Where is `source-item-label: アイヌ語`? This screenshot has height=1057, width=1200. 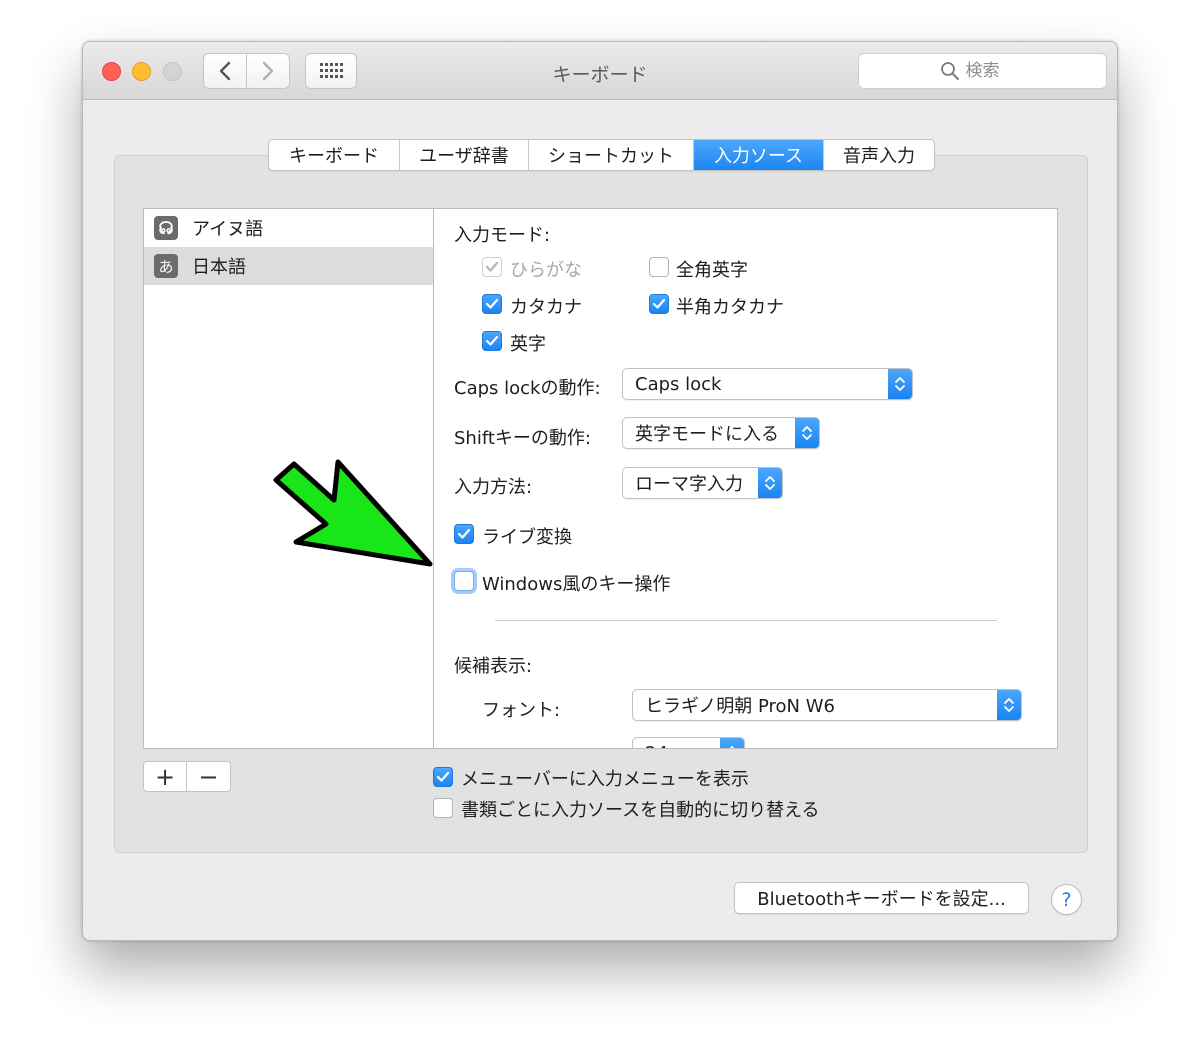 source-item-label: アイヌ語 is located at coordinates (228, 229).